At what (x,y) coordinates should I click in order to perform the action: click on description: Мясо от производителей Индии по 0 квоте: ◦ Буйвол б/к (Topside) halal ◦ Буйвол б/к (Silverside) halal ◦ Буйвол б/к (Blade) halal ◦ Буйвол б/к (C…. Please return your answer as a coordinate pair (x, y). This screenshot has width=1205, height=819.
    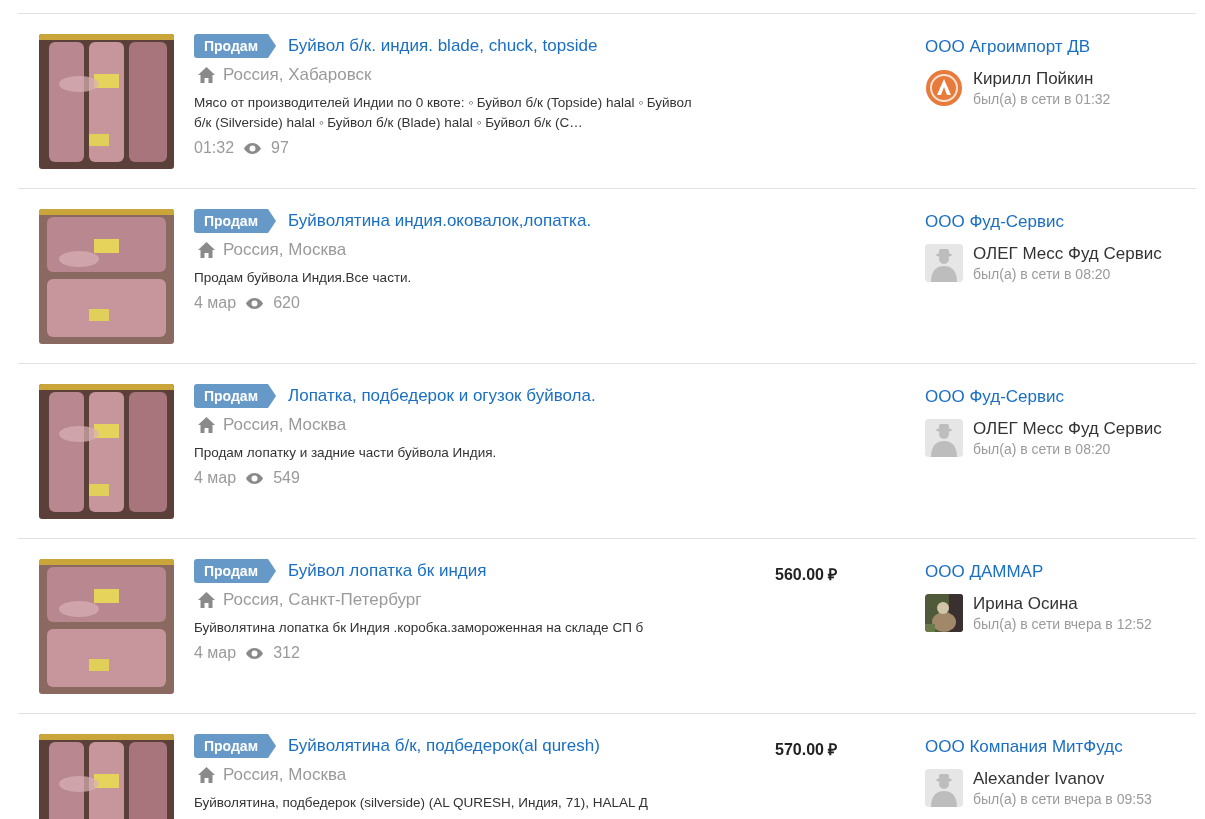
    Looking at the image, I should click on (443, 113).